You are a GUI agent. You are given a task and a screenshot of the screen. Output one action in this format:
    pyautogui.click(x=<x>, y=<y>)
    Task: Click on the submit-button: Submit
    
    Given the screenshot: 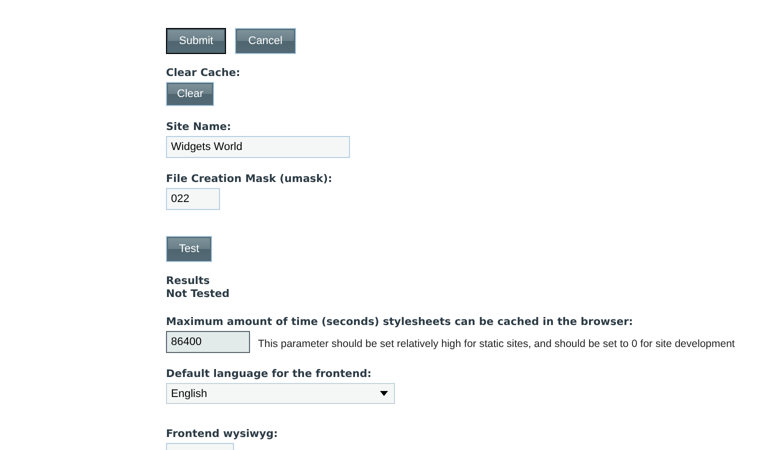 What is the action you would take?
    pyautogui.click(x=196, y=41)
    